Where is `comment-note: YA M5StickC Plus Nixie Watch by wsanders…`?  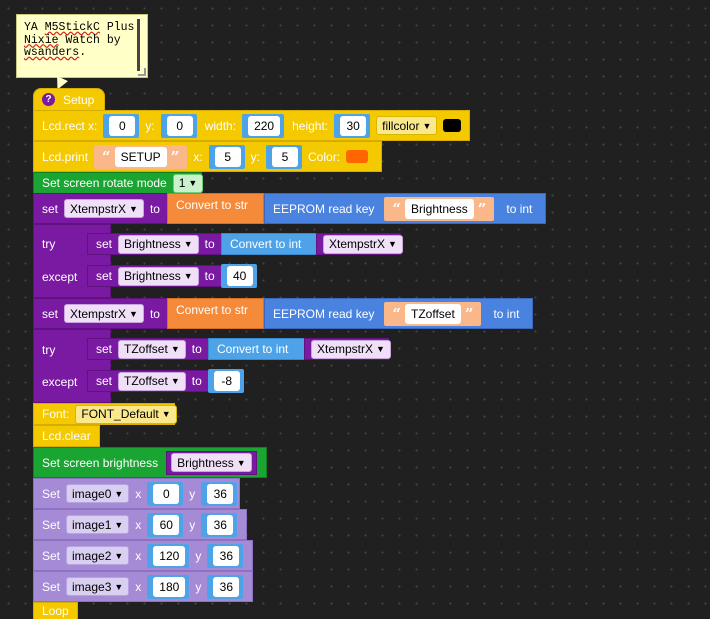 comment-note: YA M5StickC Plus Nixie Watch by wsanders… is located at coordinates (82, 46).